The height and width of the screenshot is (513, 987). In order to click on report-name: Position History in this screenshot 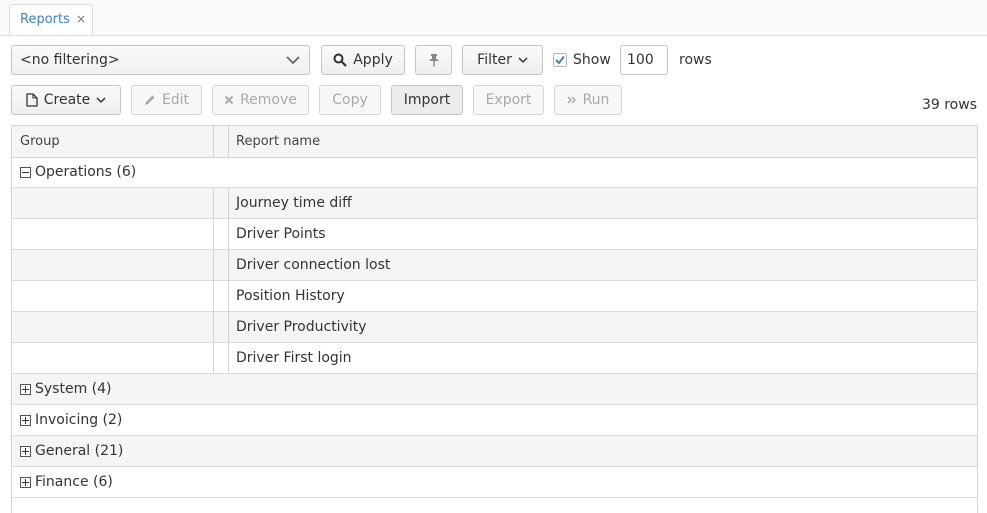, I will do `click(290, 296)`.